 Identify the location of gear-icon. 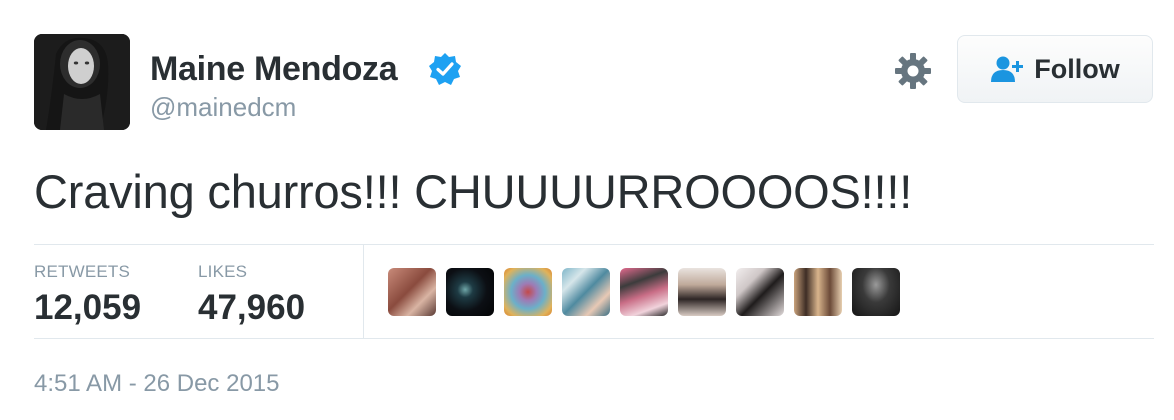
(913, 71).